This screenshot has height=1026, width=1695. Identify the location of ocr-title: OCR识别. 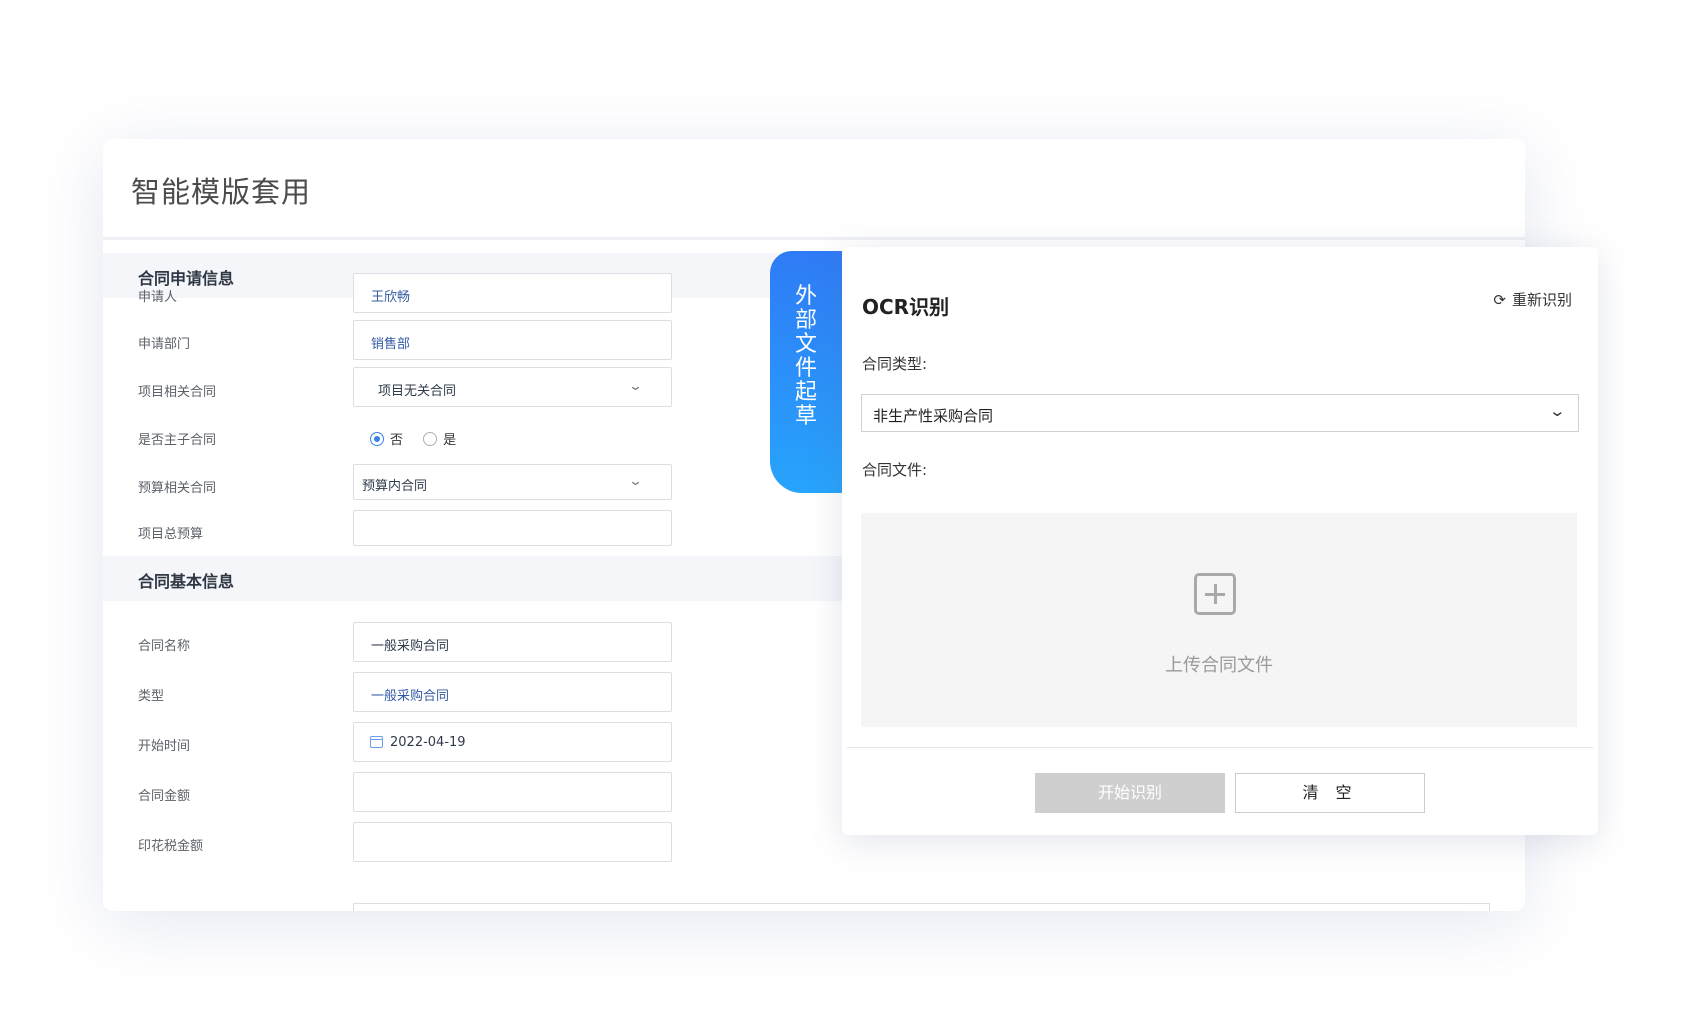
(906, 307).